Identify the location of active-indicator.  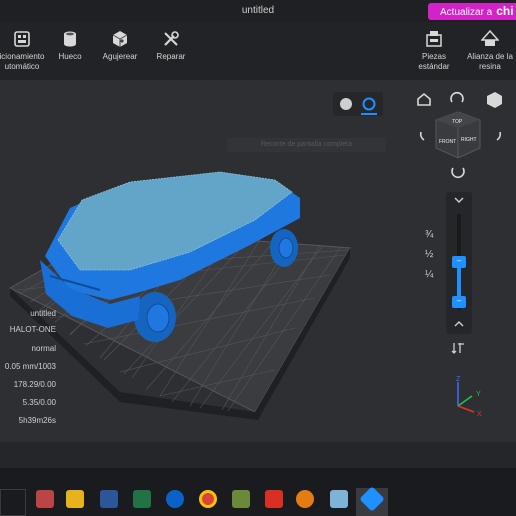
(369, 114).